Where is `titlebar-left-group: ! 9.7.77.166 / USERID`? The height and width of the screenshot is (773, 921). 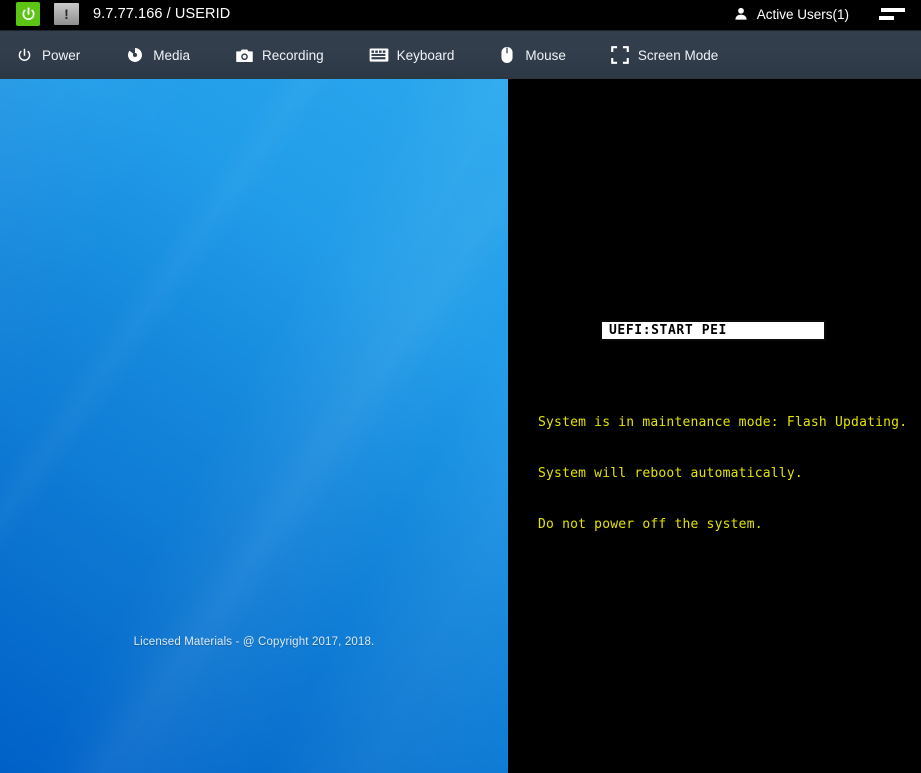 titlebar-left-group: ! 9.7.77.166 / USERID is located at coordinates (115, 14).